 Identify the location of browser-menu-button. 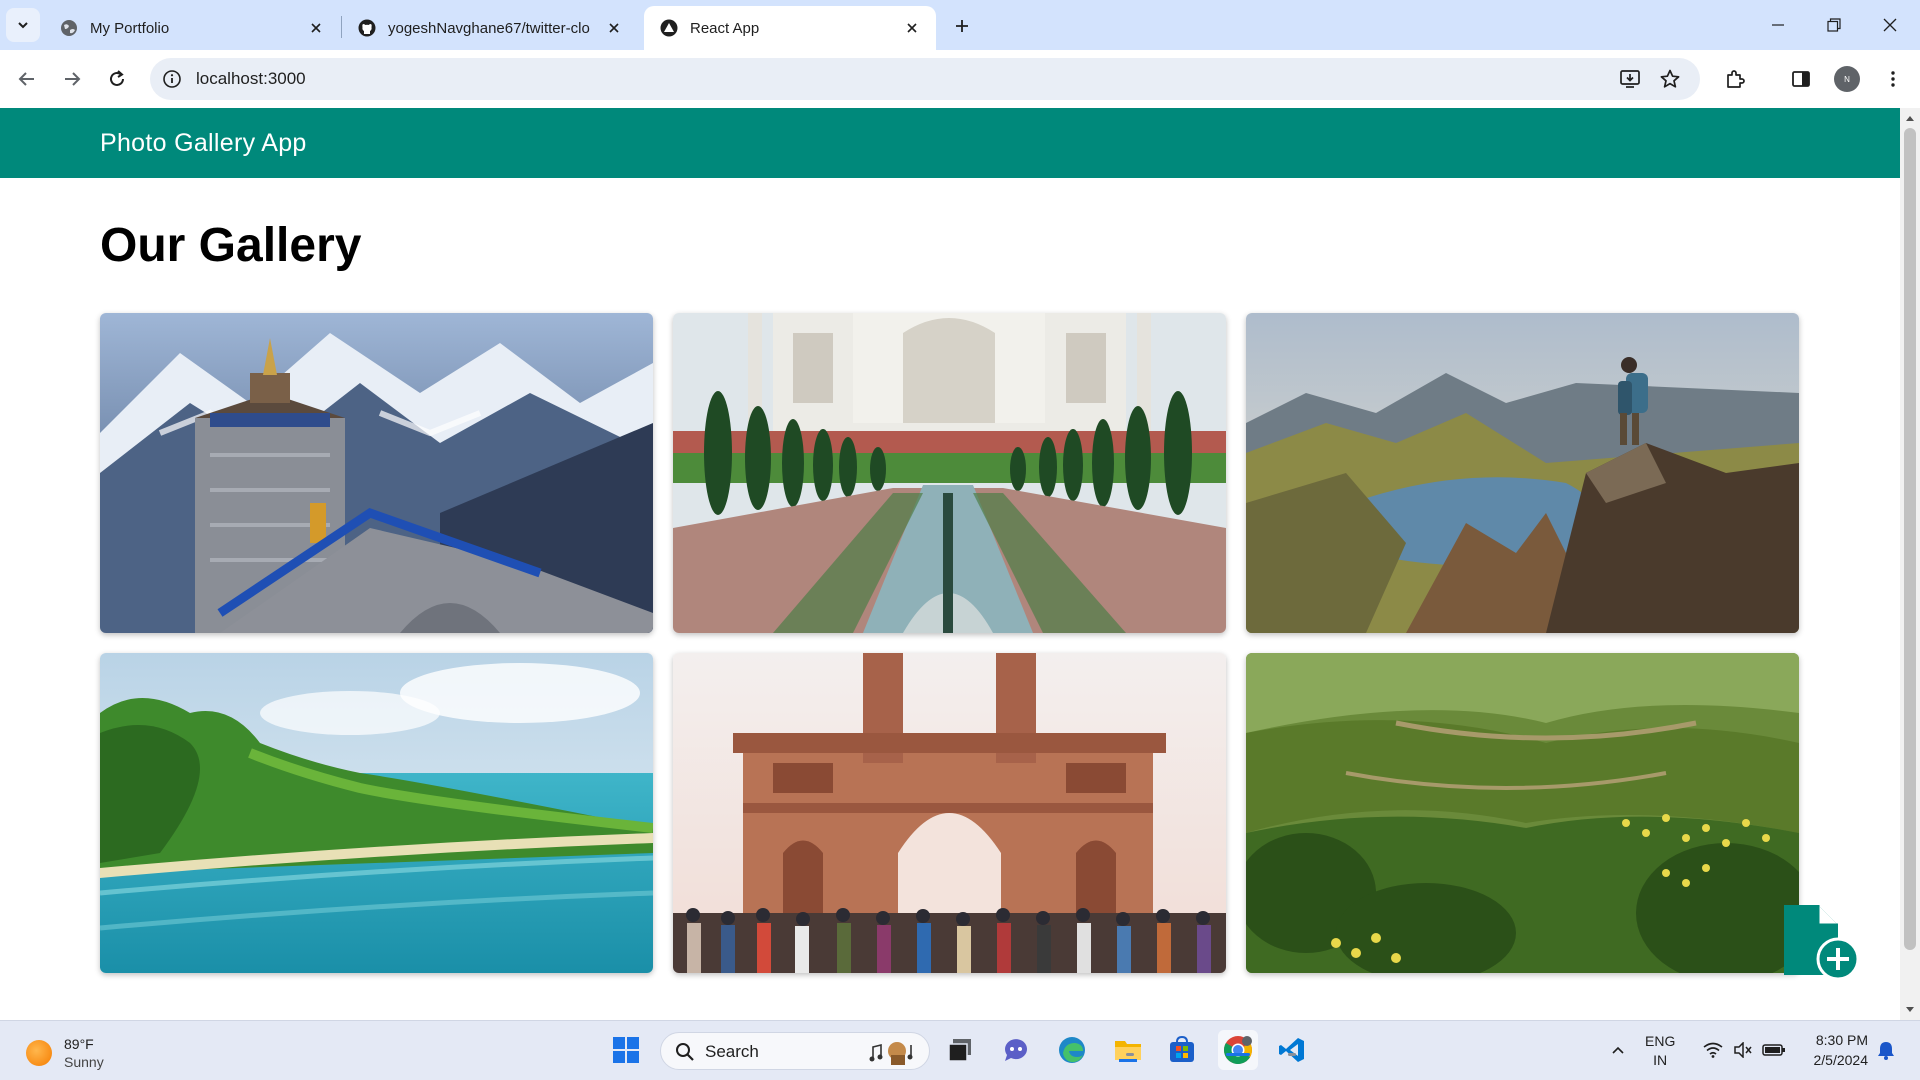
(1893, 79).